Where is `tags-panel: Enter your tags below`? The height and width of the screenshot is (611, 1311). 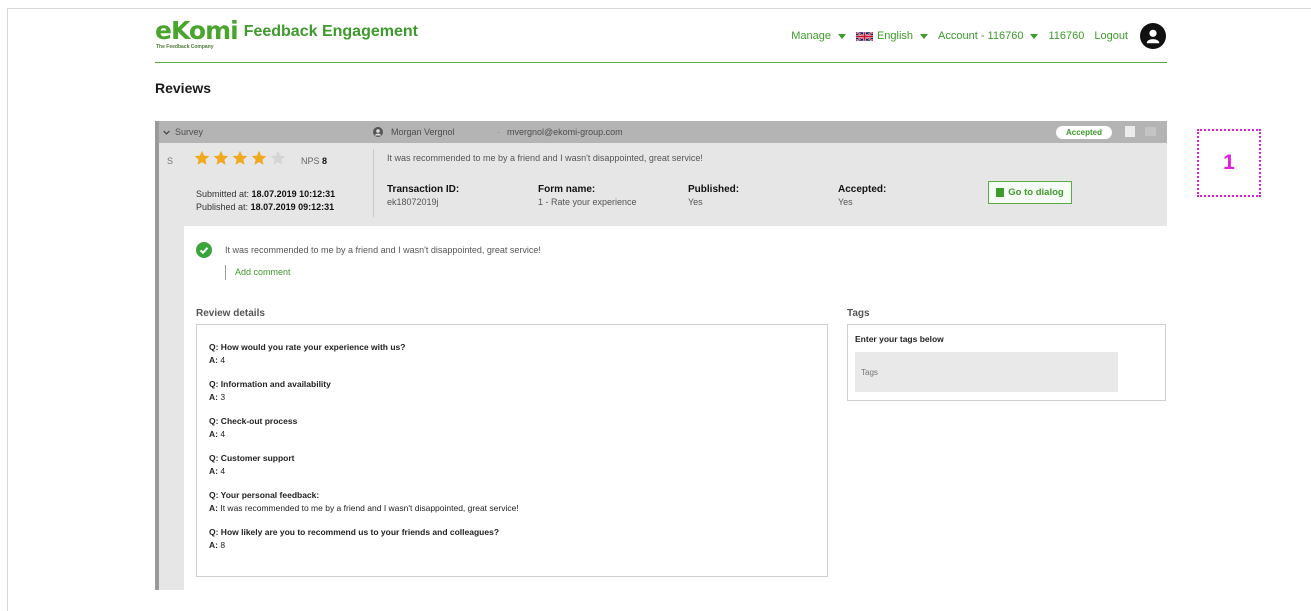
tags-panel: Enter your tags below is located at coordinates (1006, 362).